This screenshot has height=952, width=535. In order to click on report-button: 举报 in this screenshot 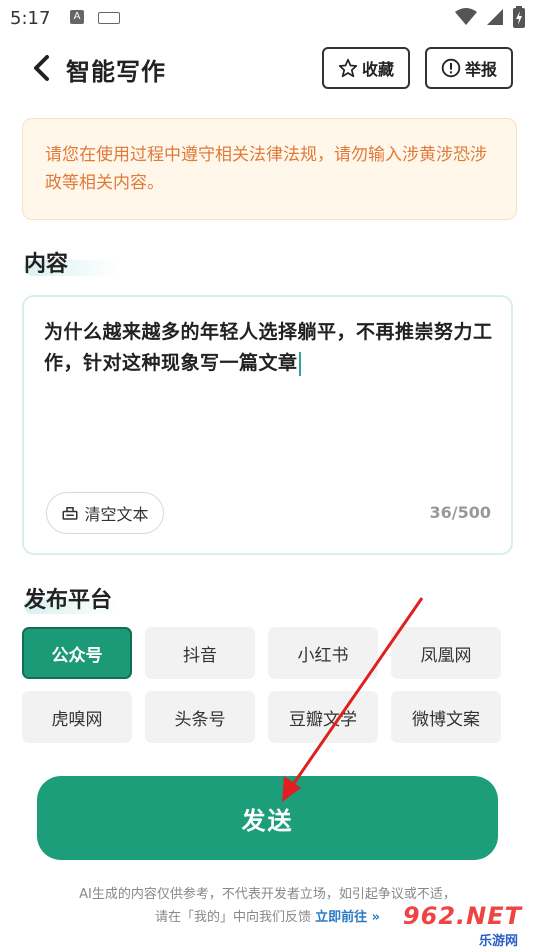, I will do `click(469, 68)`.